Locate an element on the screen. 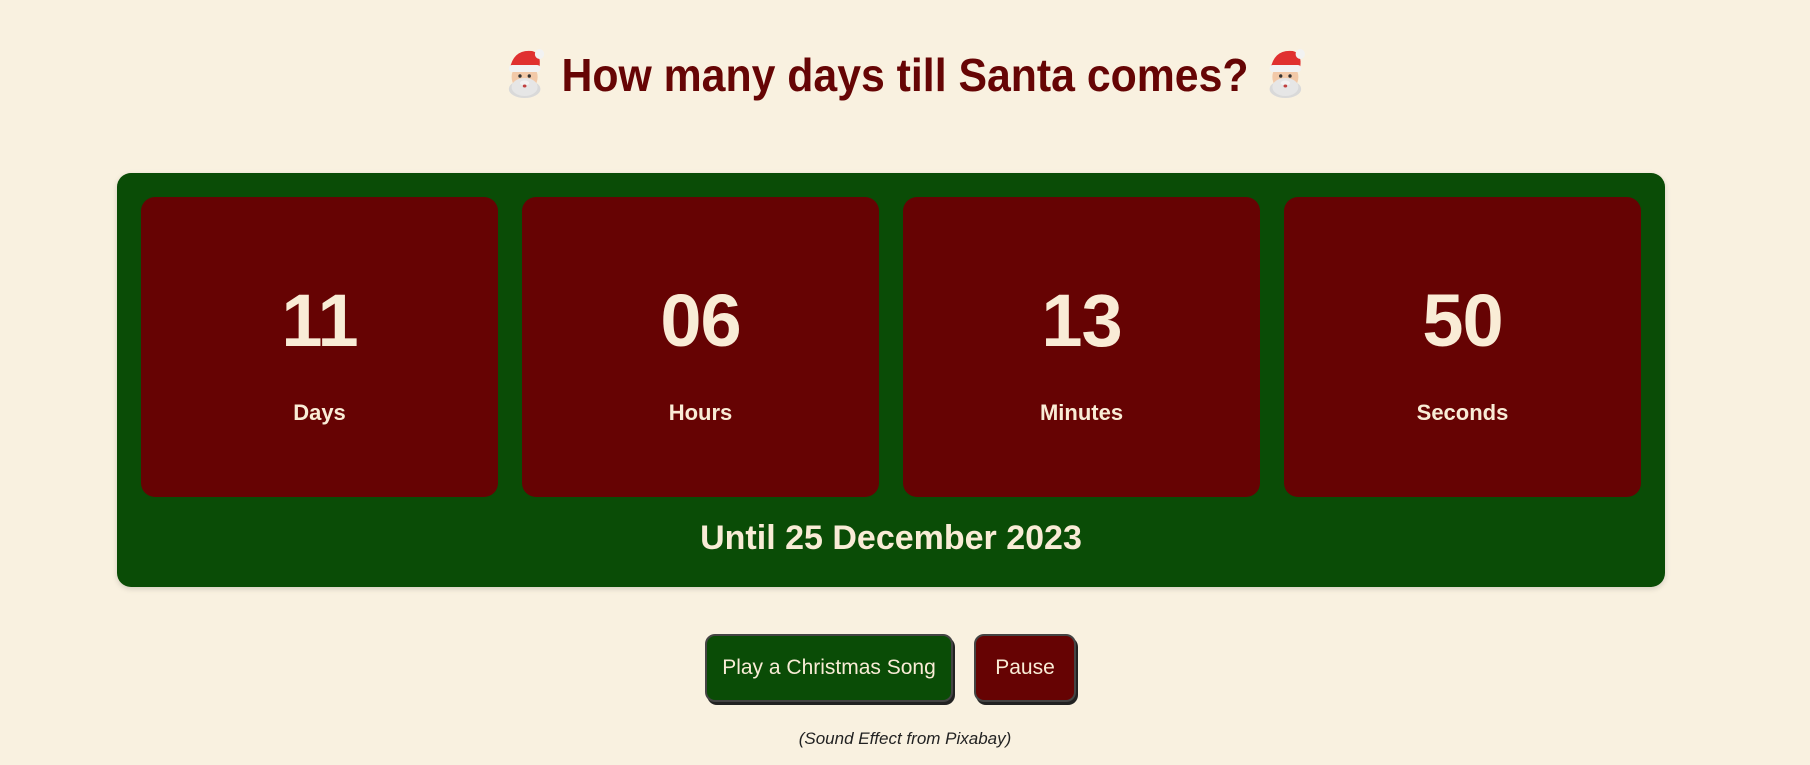  countdown-days: 11 Days is located at coordinates (319, 347).